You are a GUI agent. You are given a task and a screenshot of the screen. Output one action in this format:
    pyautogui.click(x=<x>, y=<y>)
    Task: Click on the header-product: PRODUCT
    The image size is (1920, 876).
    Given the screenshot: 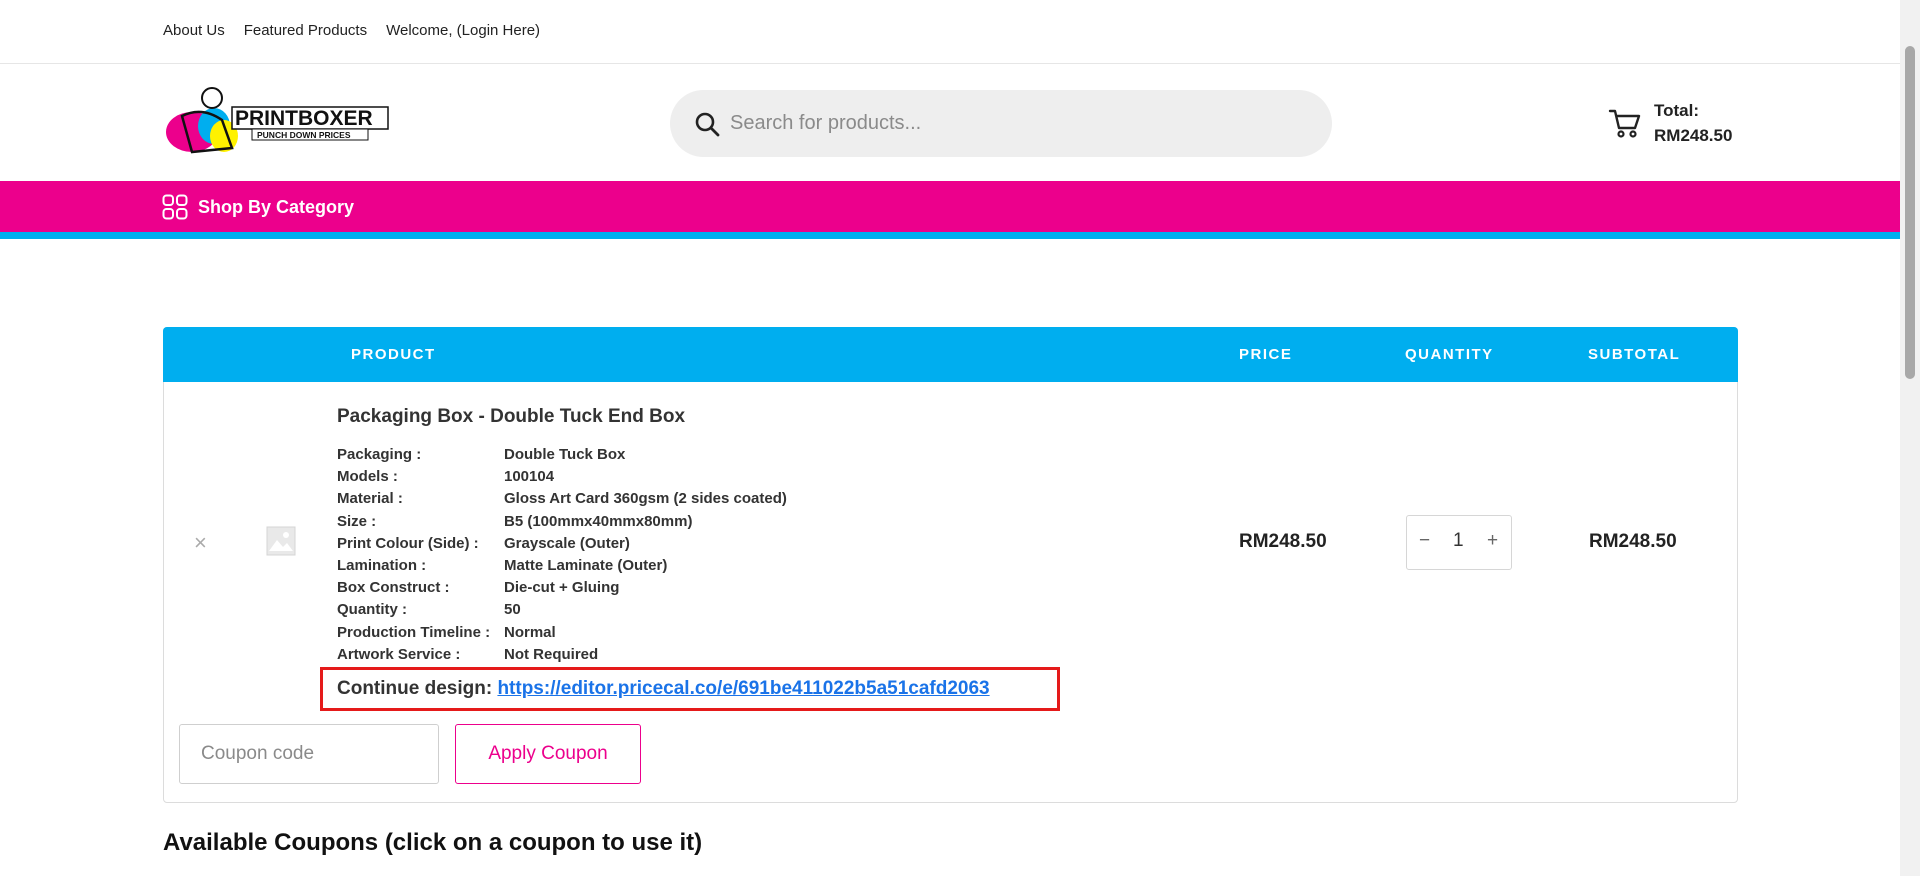 What is the action you would take?
    pyautogui.click(x=393, y=354)
    